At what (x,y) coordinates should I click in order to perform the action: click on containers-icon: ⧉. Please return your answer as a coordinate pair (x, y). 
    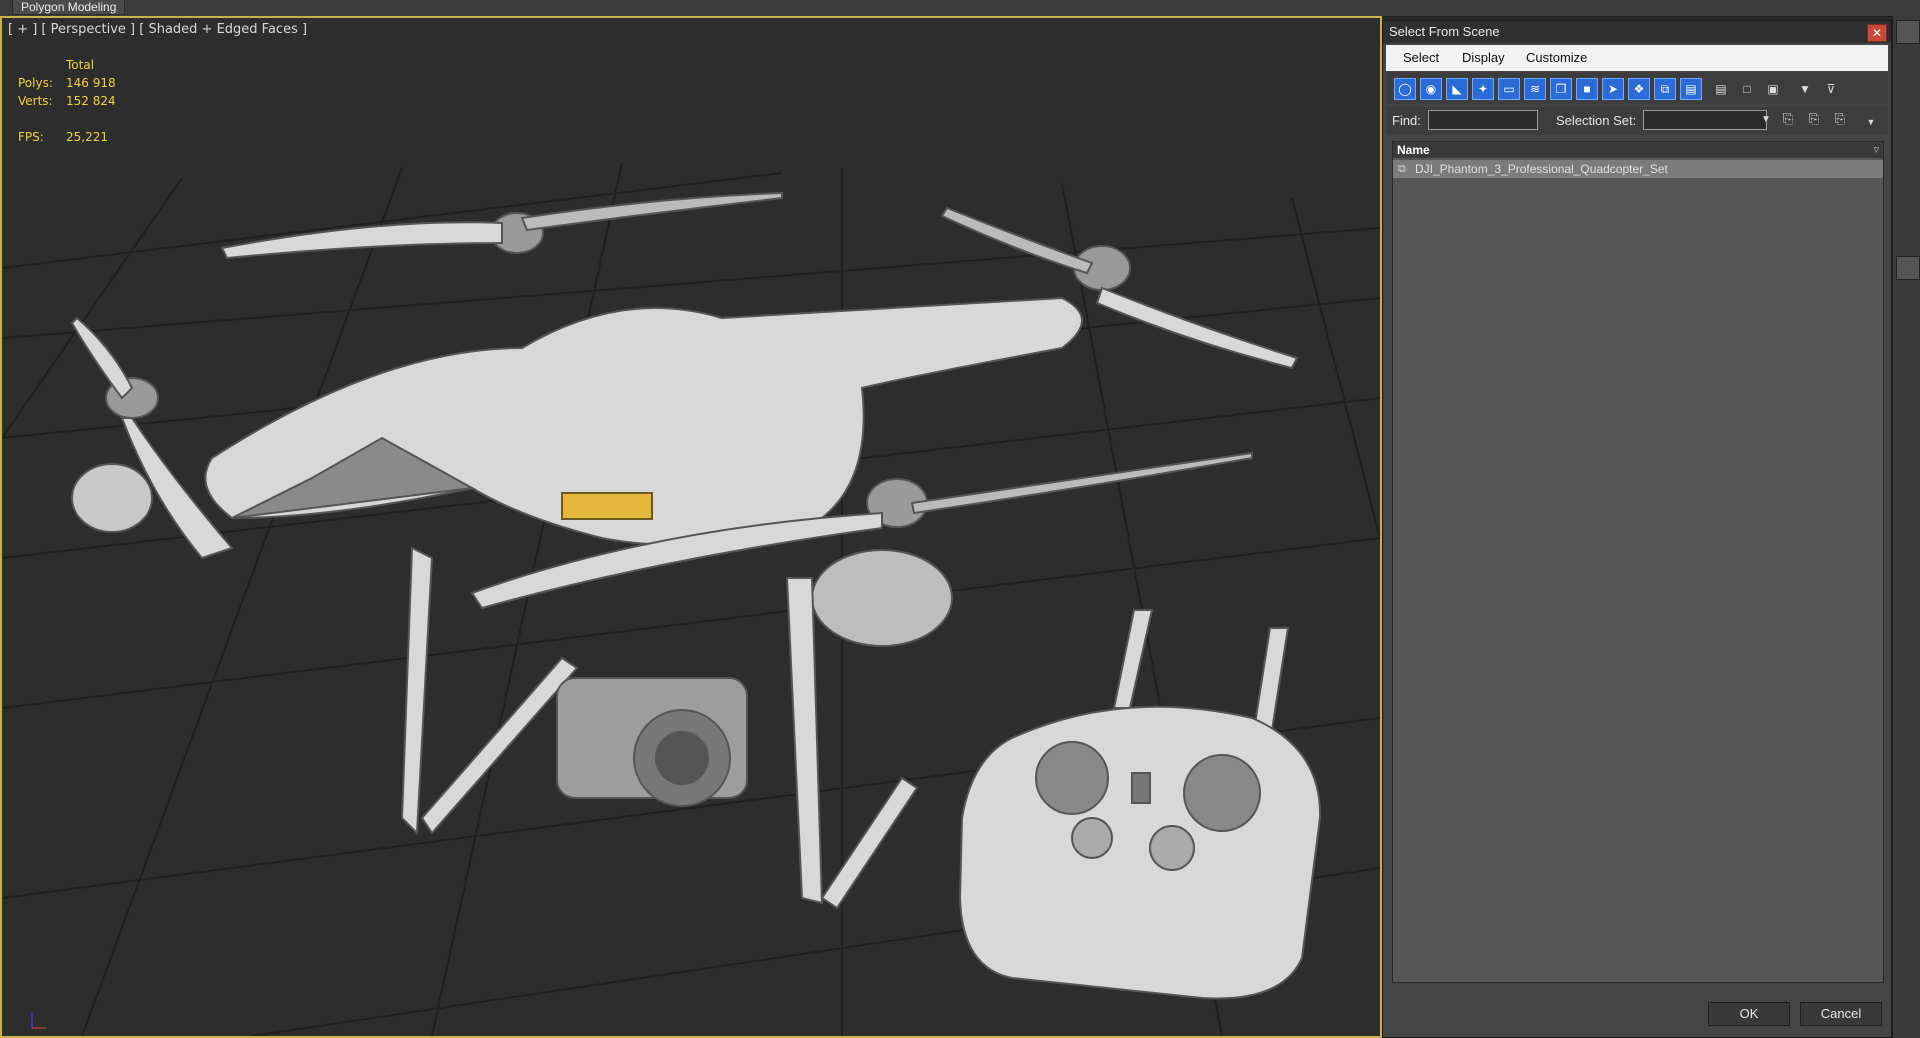
    Looking at the image, I should click on (1665, 89).